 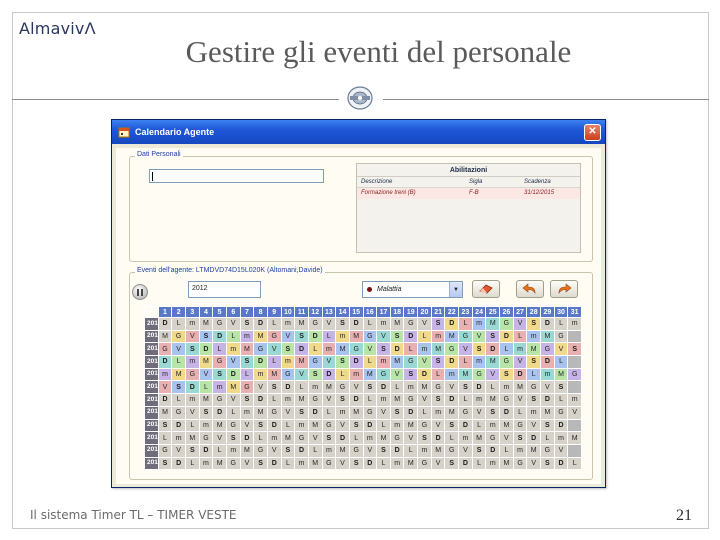 I want to click on window-titlebar: Calendario Agente ✕, so click(x=358, y=132).